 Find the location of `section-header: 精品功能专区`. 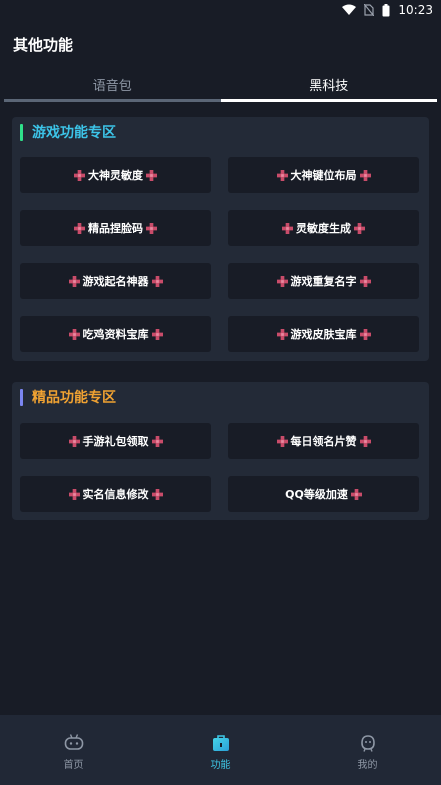

section-header: 精品功能专区 is located at coordinates (68, 397).